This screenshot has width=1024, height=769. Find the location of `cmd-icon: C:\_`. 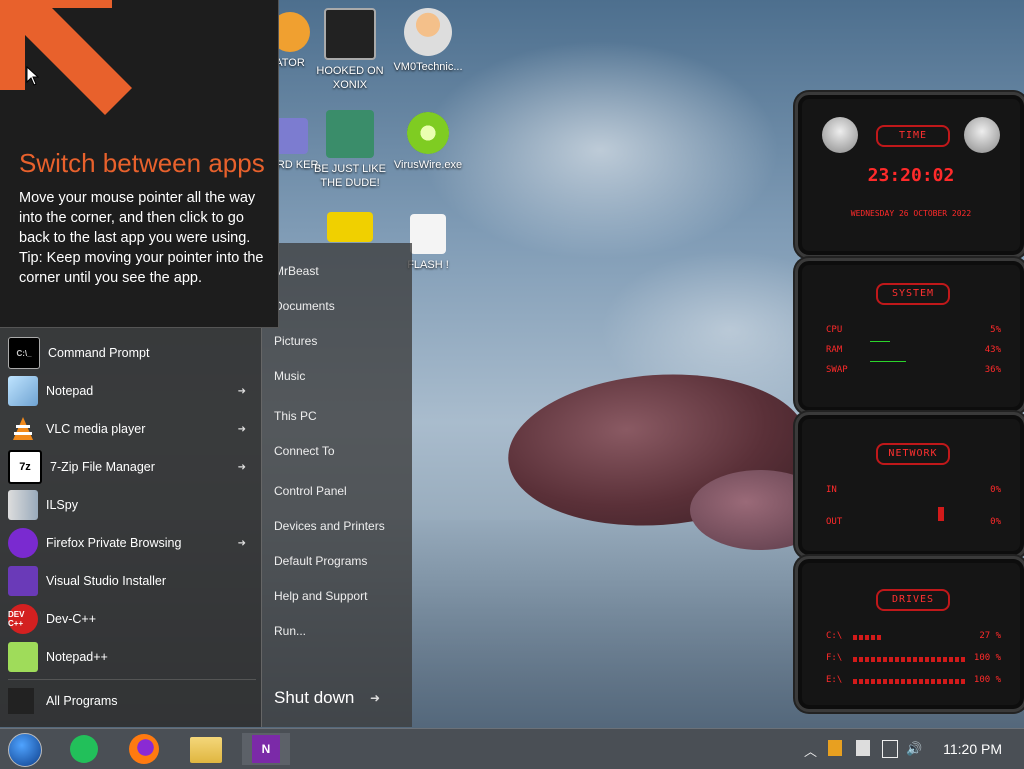

cmd-icon: C:\_ is located at coordinates (24, 353).